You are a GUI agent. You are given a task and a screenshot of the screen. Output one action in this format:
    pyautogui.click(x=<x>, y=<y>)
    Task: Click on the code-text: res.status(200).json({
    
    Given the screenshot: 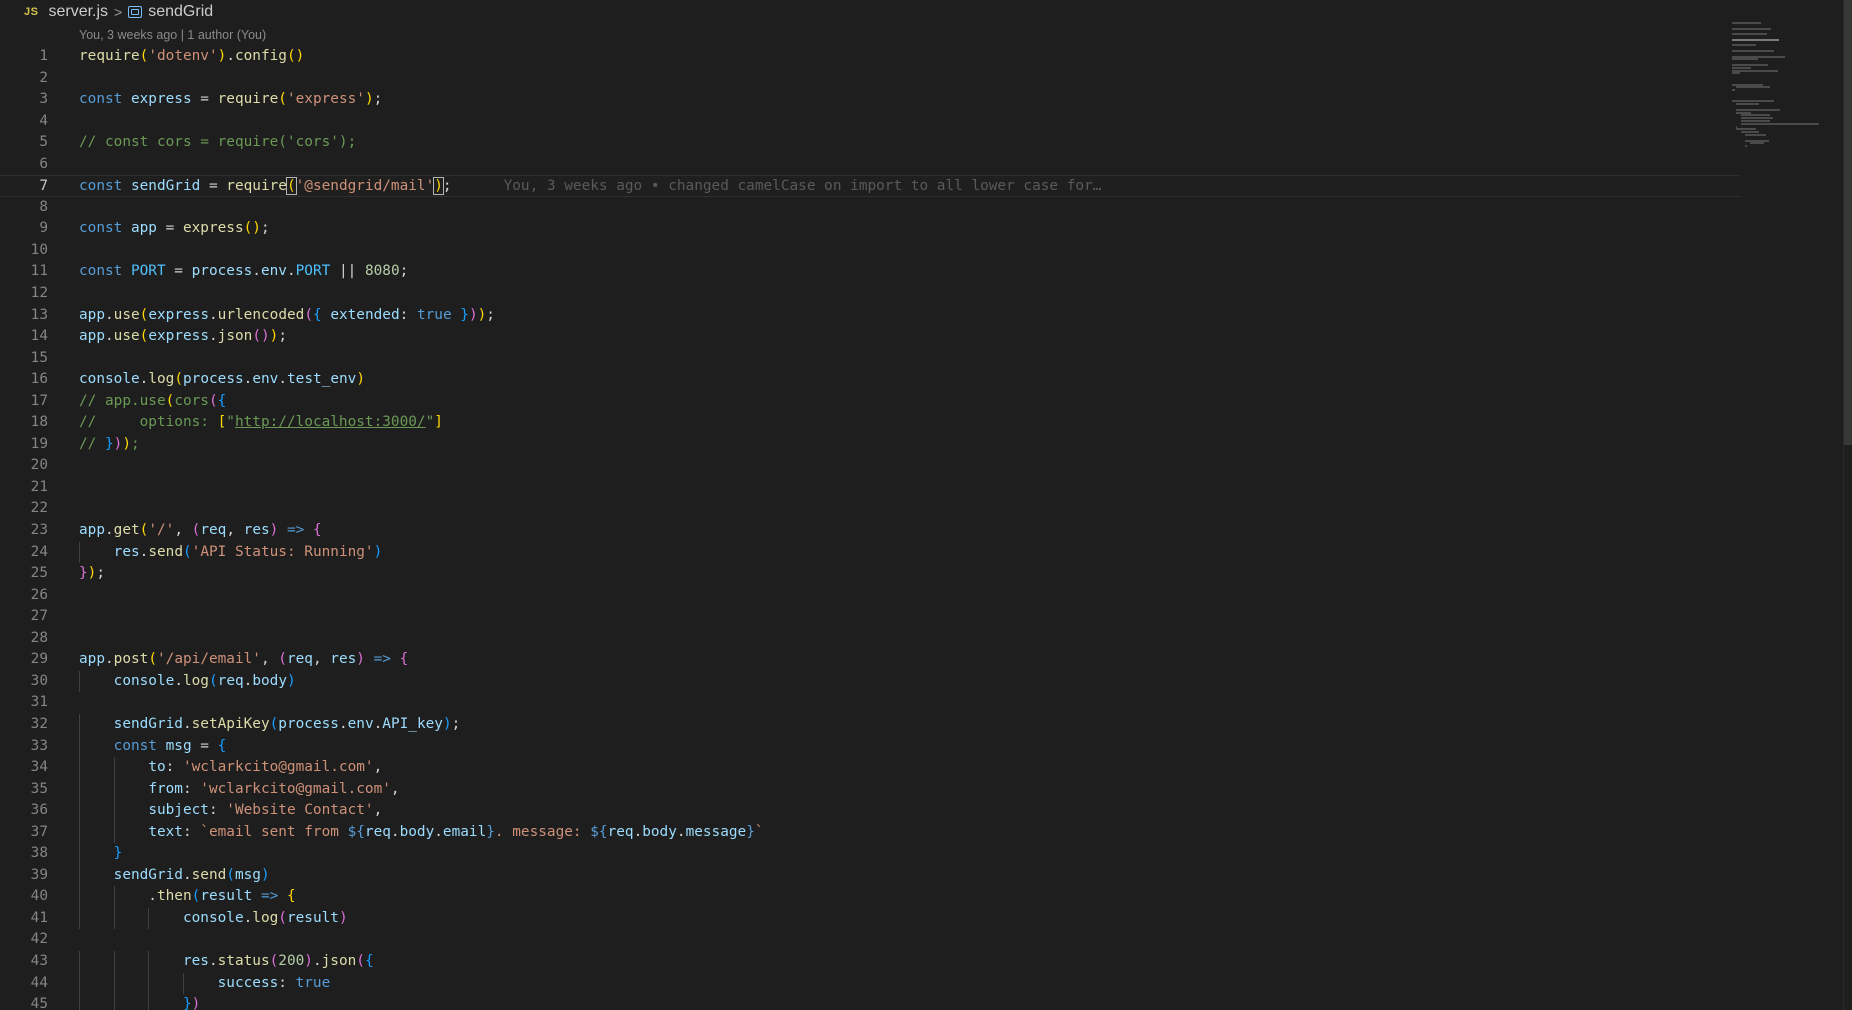 What is the action you would take?
    pyautogui.click(x=226, y=962)
    